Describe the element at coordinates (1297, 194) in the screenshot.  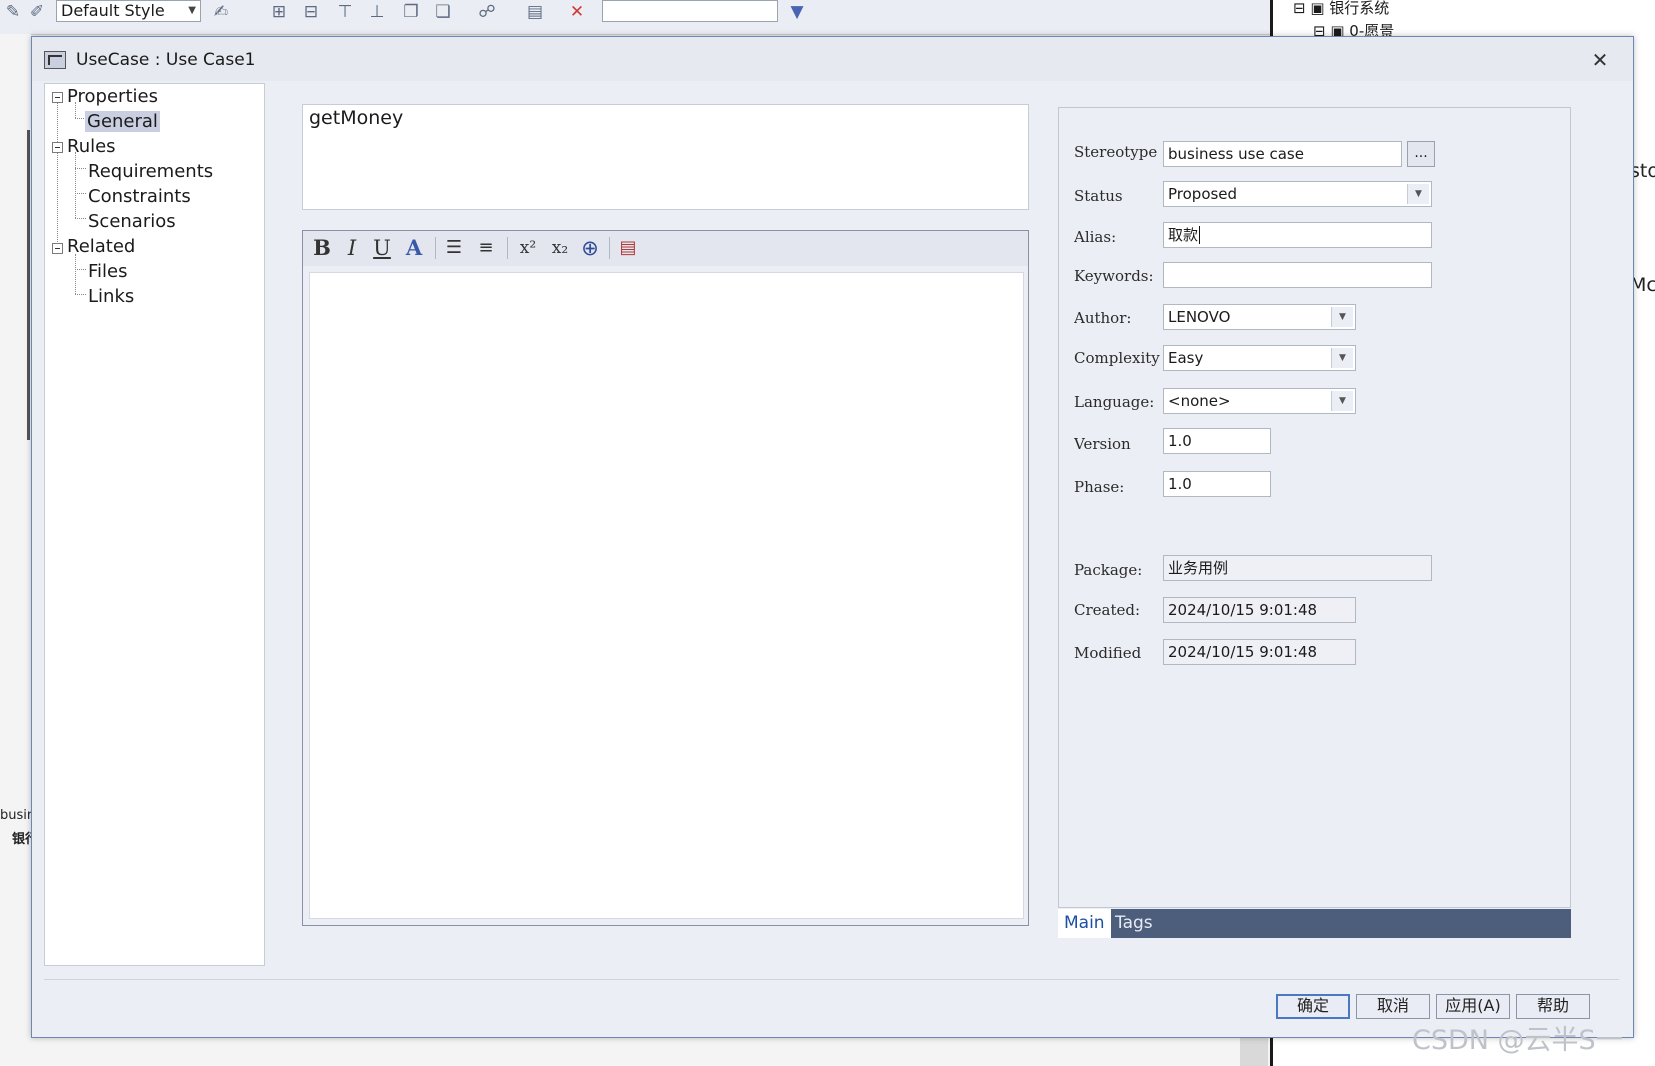
I see `status-dropdown: Proposed ▼` at that location.